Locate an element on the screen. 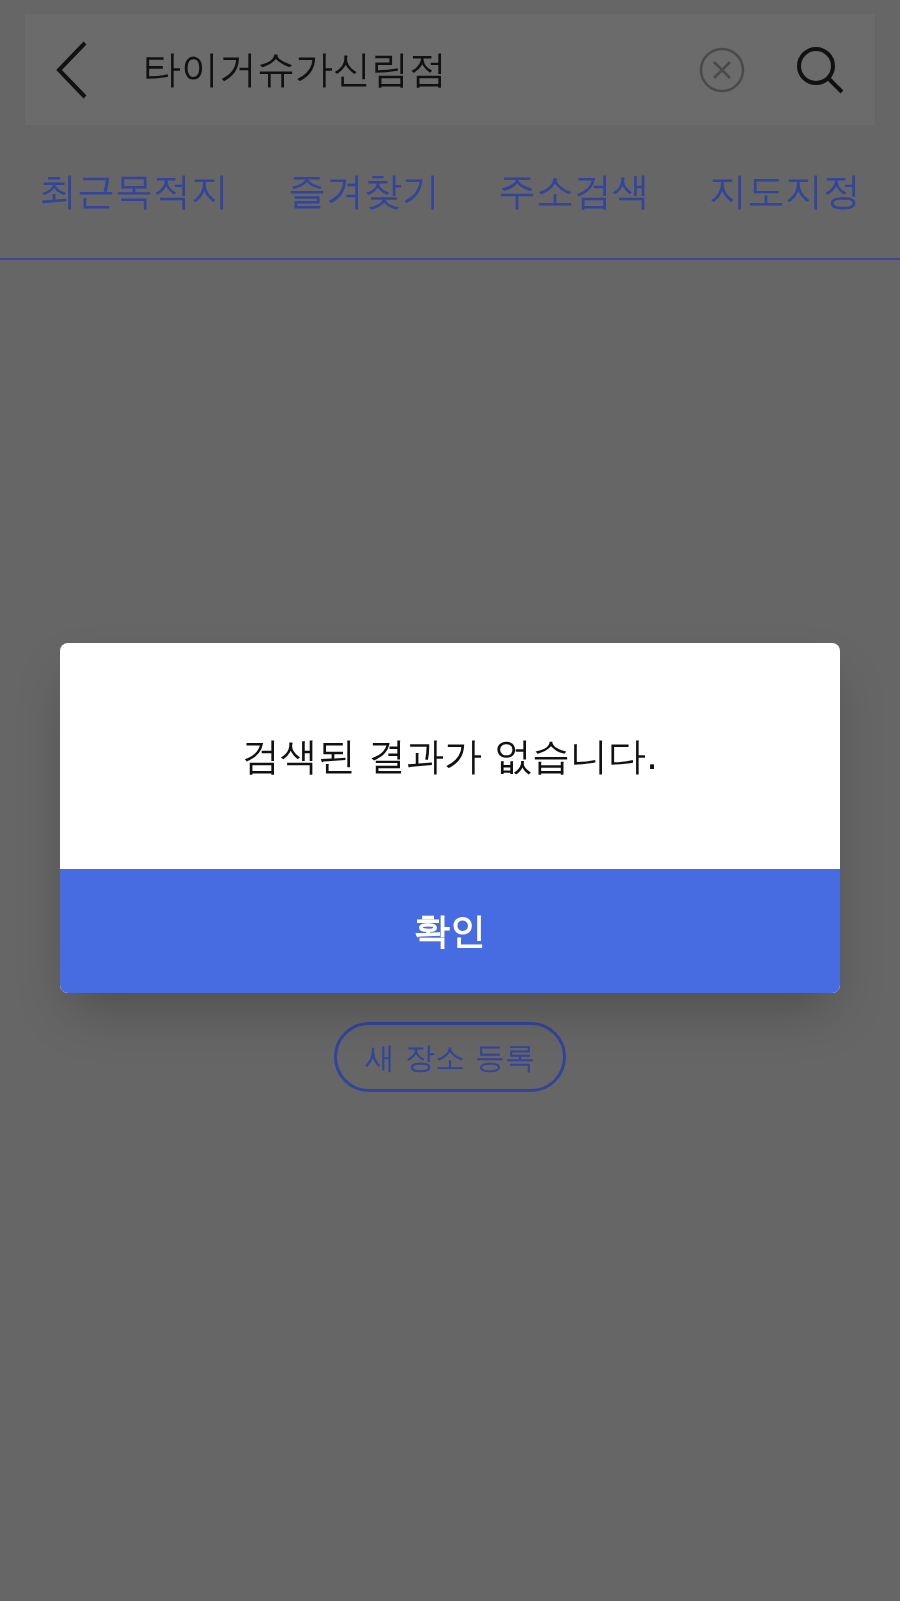 The image size is (900, 1601). search-icon is located at coordinates (820, 69).